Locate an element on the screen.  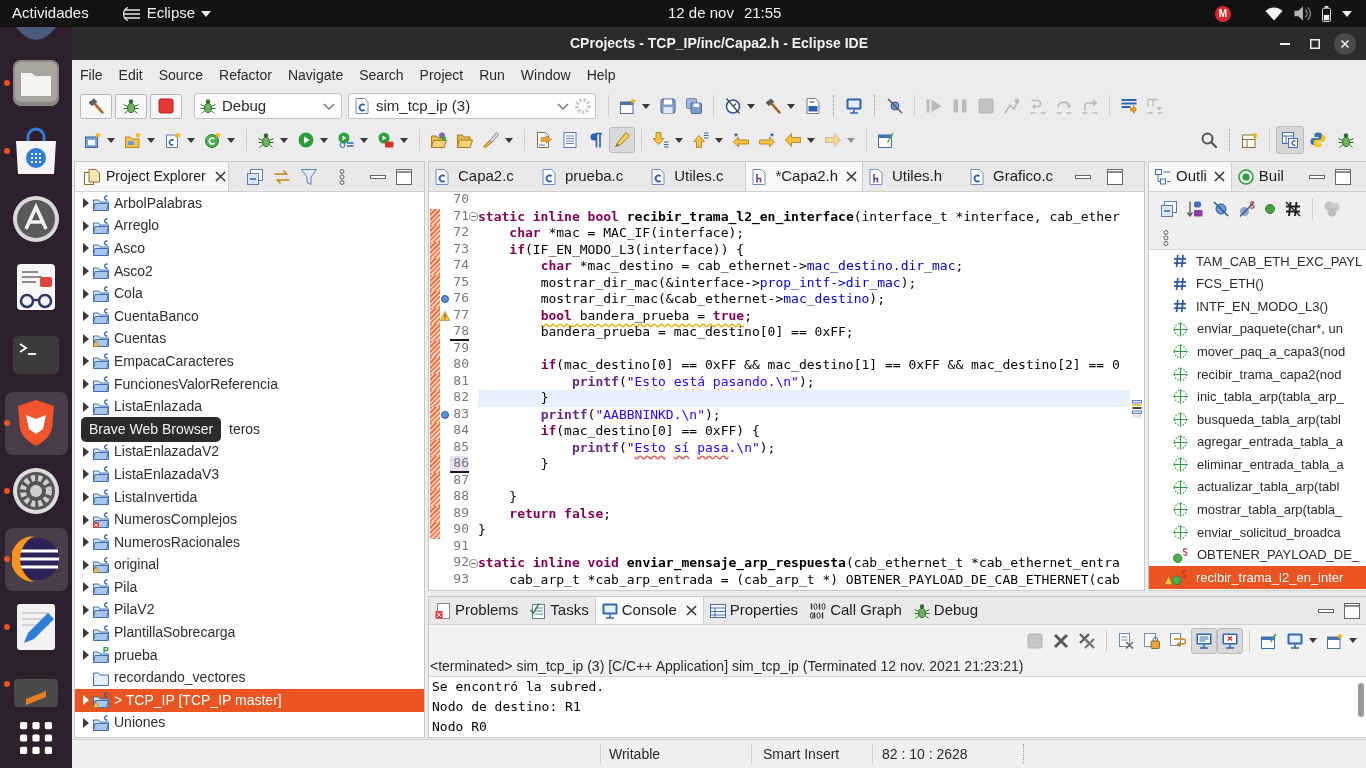
tree-item: ListaEnlazada is located at coordinates (249, 406).